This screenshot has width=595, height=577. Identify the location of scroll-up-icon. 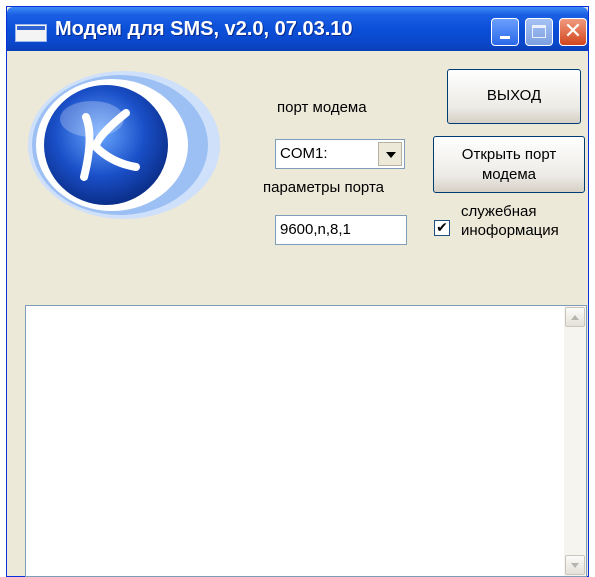
(575, 317).